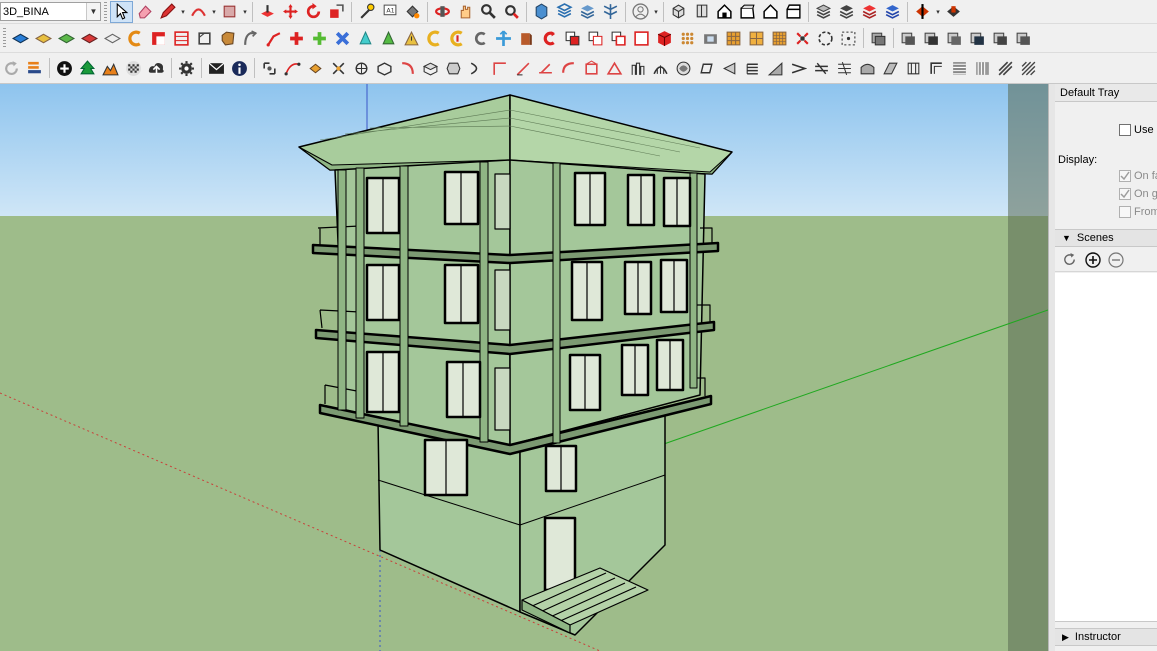 The height and width of the screenshot is (651, 1157). Describe the element at coordinates (878, 38) in the screenshot. I see `component-folder-icon` at that location.